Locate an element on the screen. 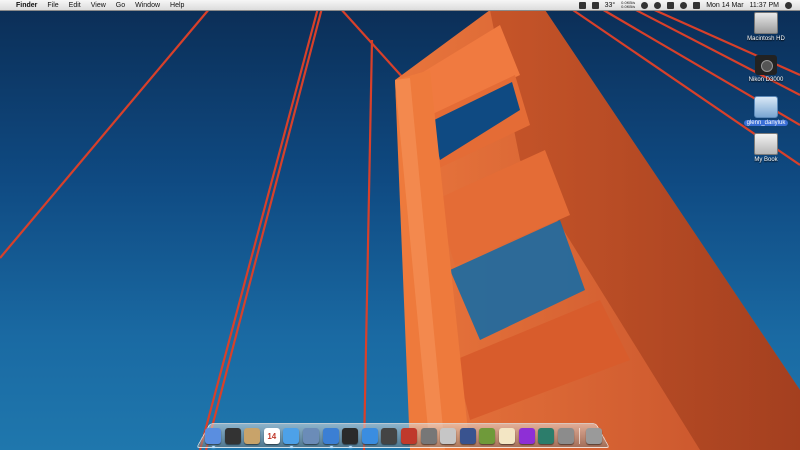 This screenshot has width=800, height=450. dock-item-finder-icon is located at coordinates (213, 438).